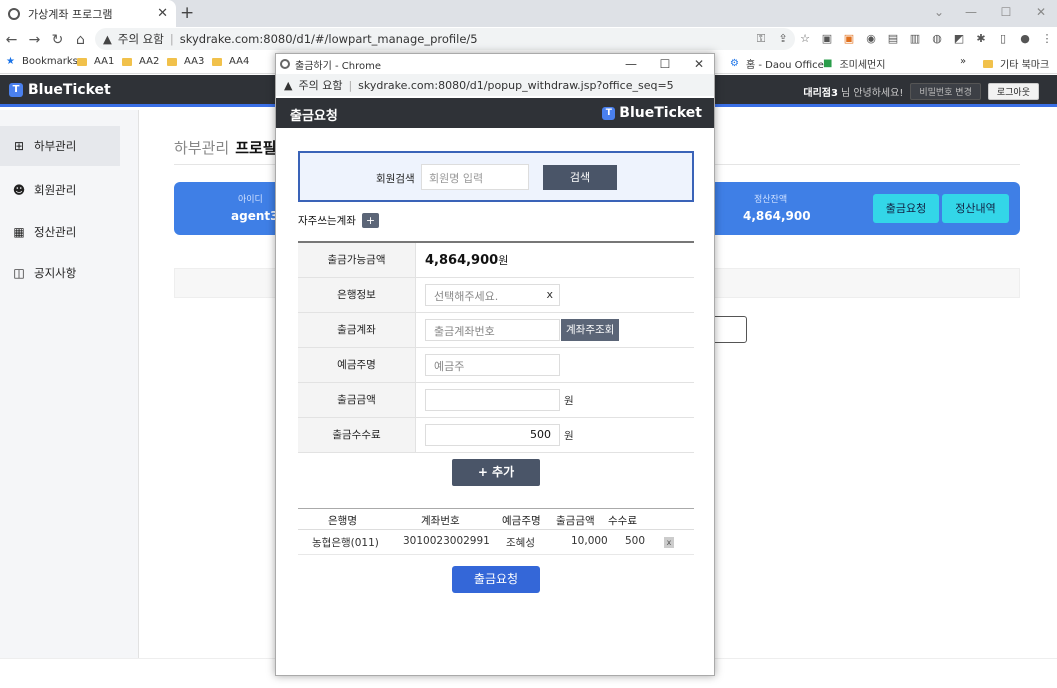  Describe the element at coordinates (1016, 63) in the screenshot. I see `bookmark-item: 기타 북마크` at that location.